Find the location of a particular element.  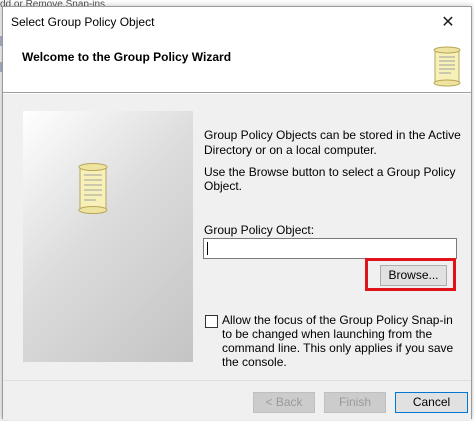

text-caret is located at coordinates (207, 248).